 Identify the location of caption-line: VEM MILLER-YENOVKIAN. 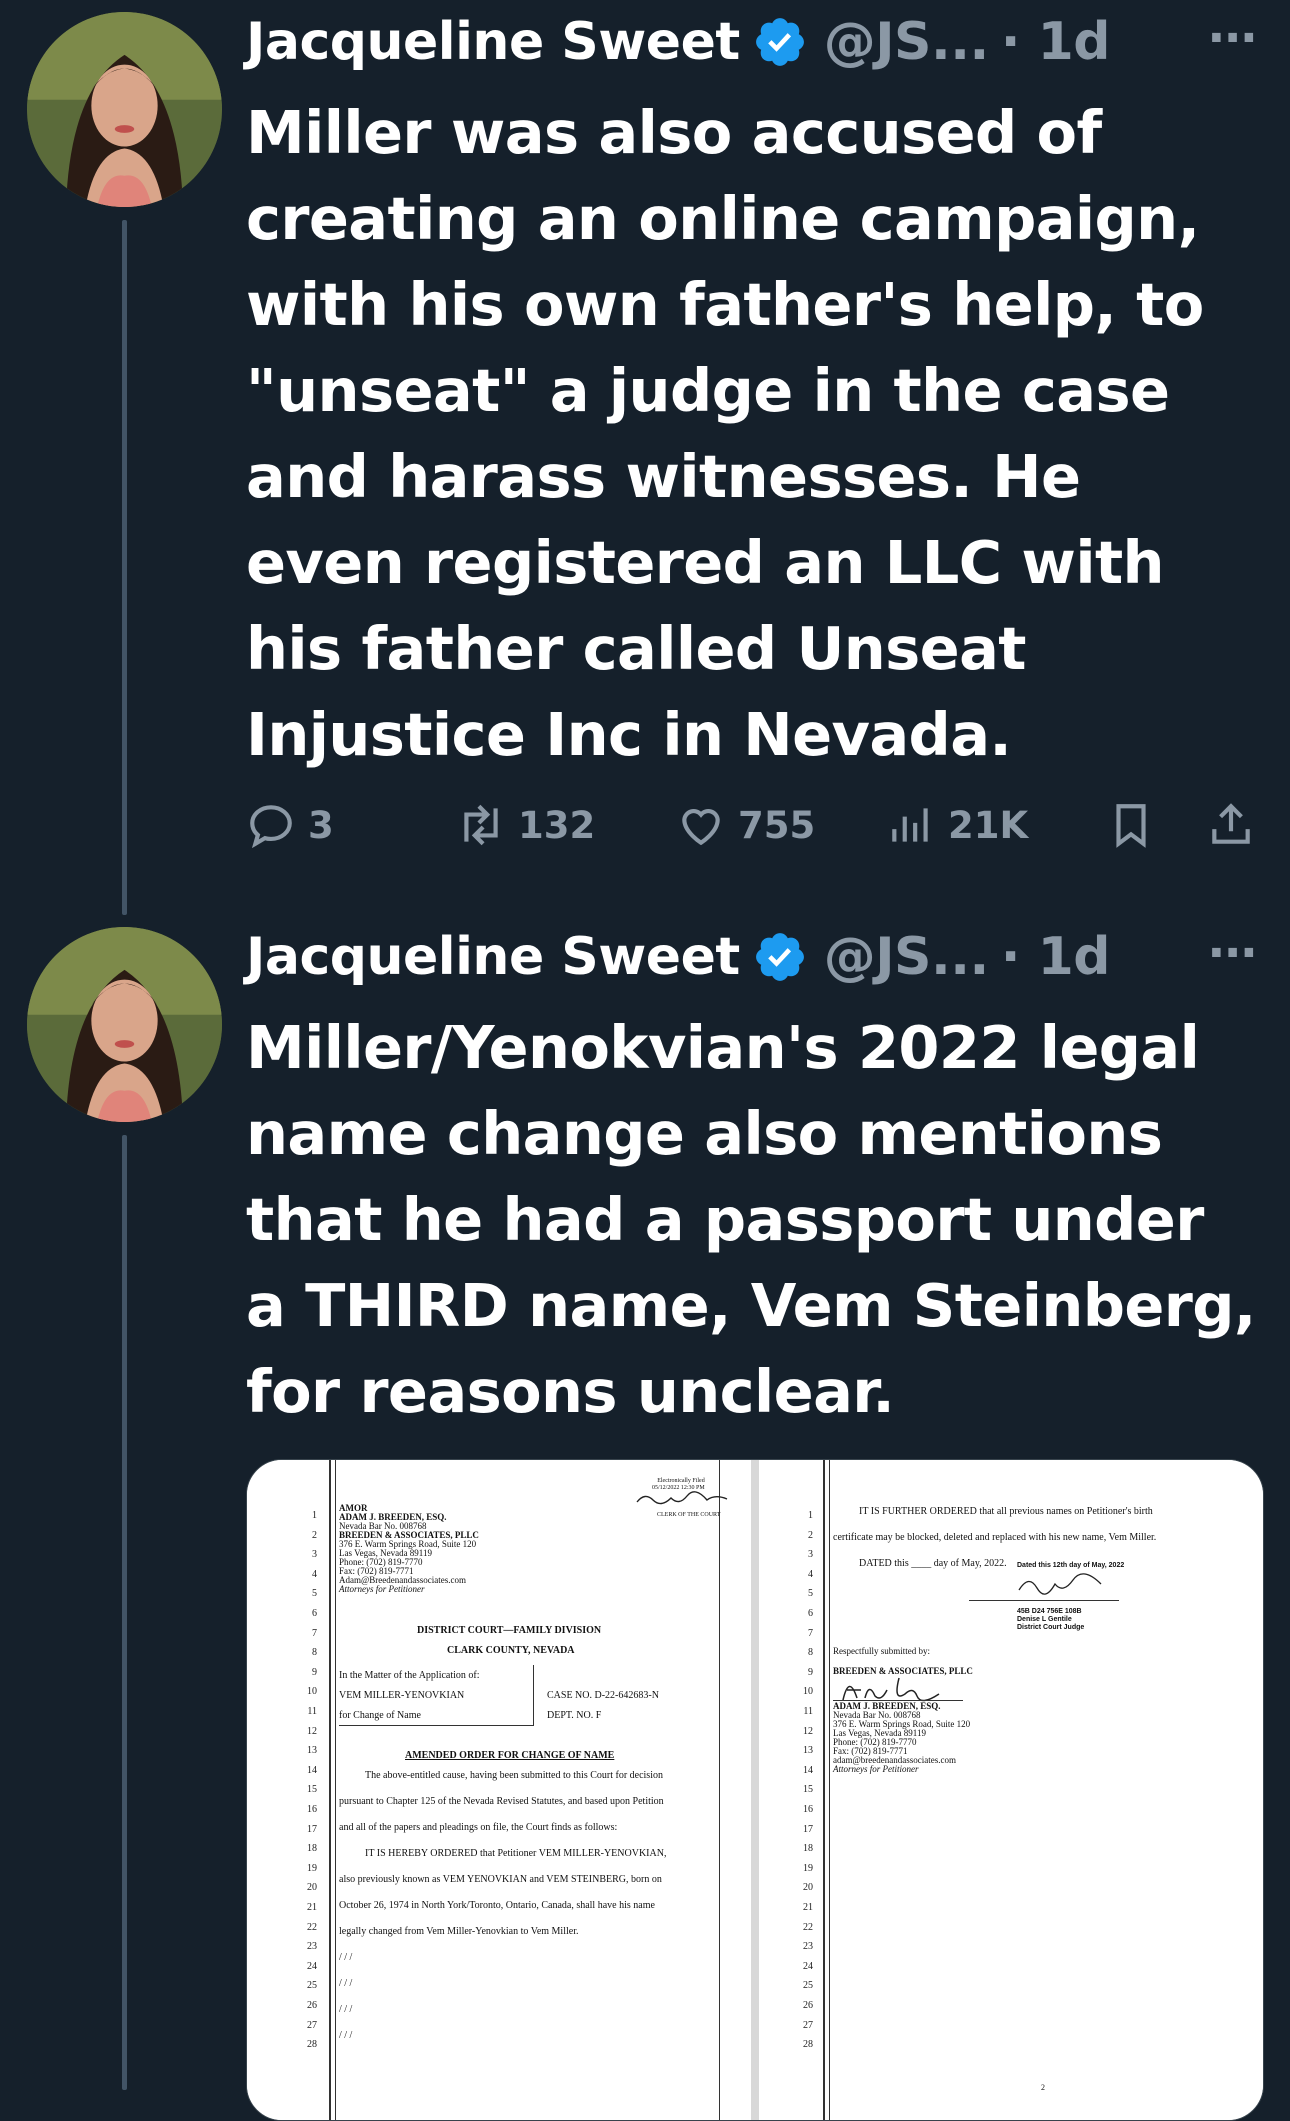
(402, 1695).